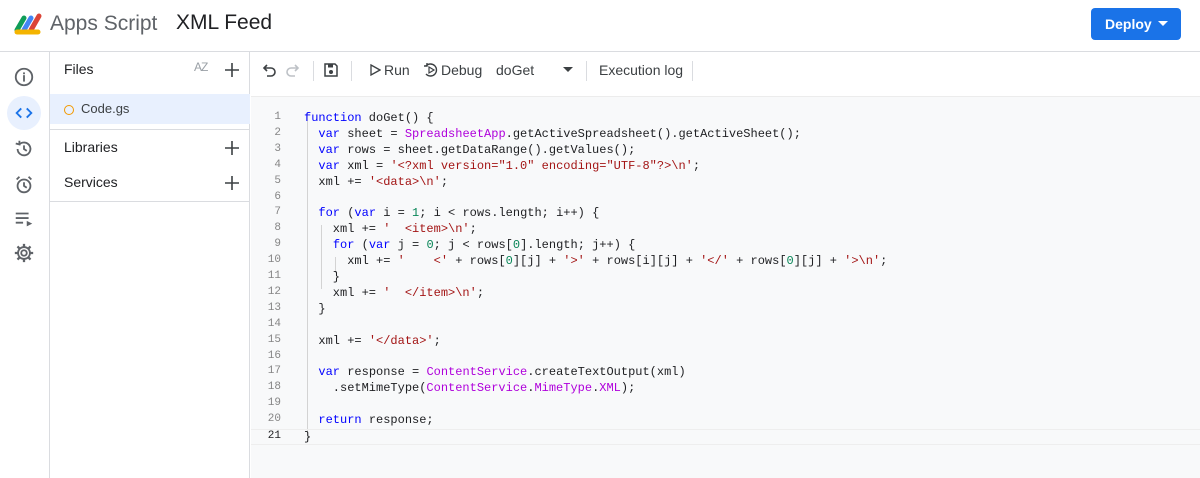 This screenshot has width=1200, height=478. Describe the element at coordinates (515, 70) in the screenshot. I see `function-select: doGet` at that location.